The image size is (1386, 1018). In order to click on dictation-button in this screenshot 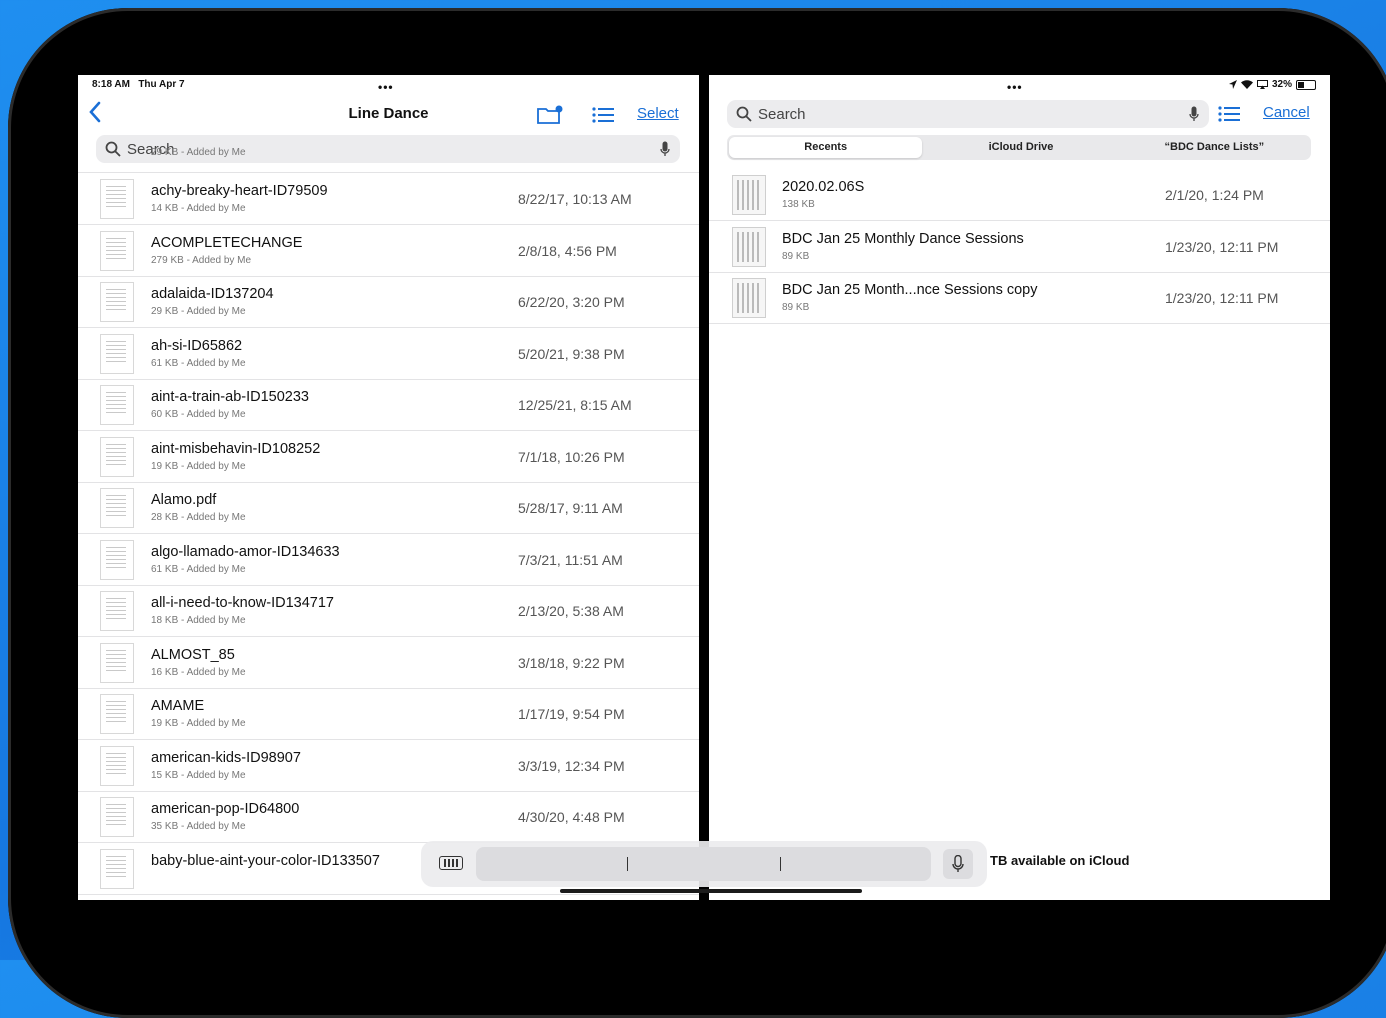, I will do `click(958, 864)`.